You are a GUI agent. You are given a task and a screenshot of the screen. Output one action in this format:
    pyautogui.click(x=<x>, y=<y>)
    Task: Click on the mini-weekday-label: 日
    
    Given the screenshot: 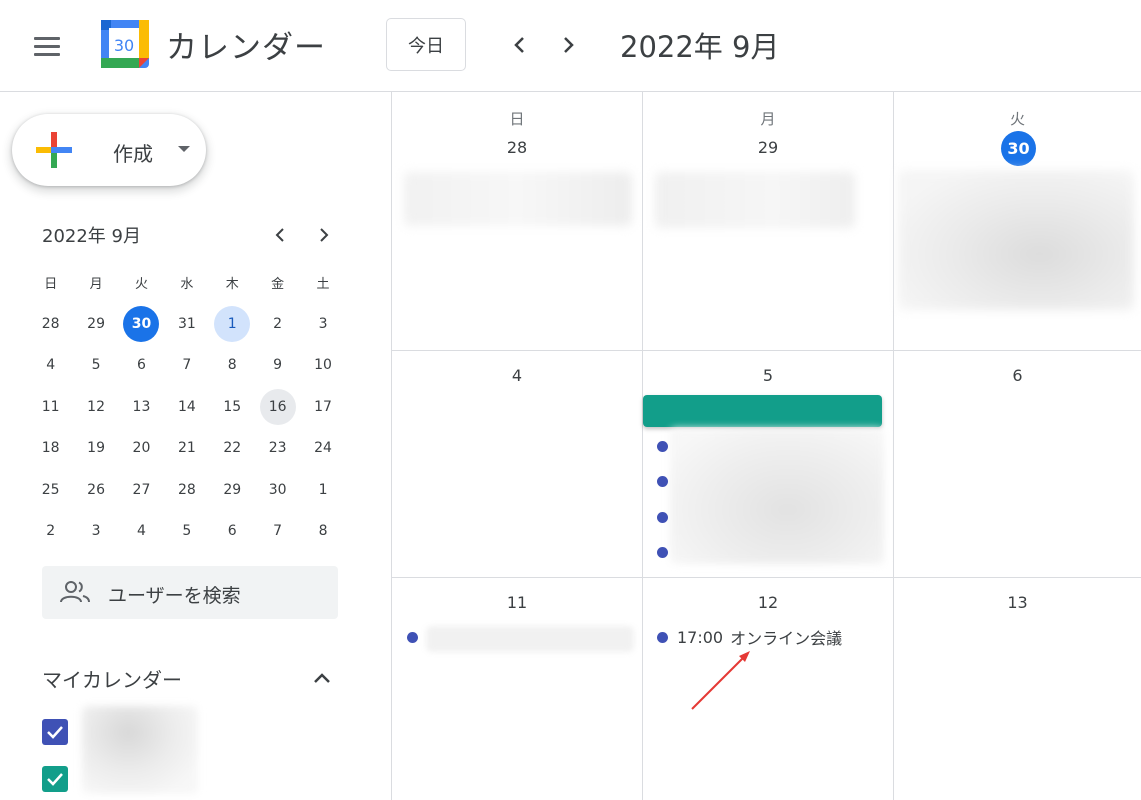 What is the action you would take?
    pyautogui.click(x=51, y=285)
    